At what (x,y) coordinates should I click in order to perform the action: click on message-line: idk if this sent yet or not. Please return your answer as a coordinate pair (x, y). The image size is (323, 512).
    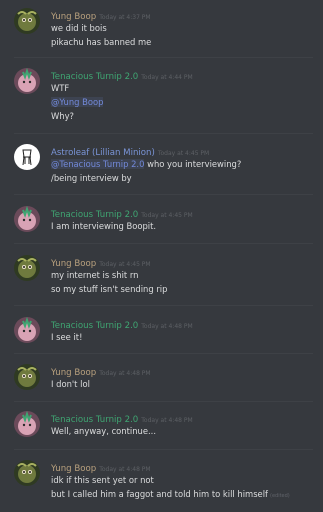
    Looking at the image, I should click on (102, 480).